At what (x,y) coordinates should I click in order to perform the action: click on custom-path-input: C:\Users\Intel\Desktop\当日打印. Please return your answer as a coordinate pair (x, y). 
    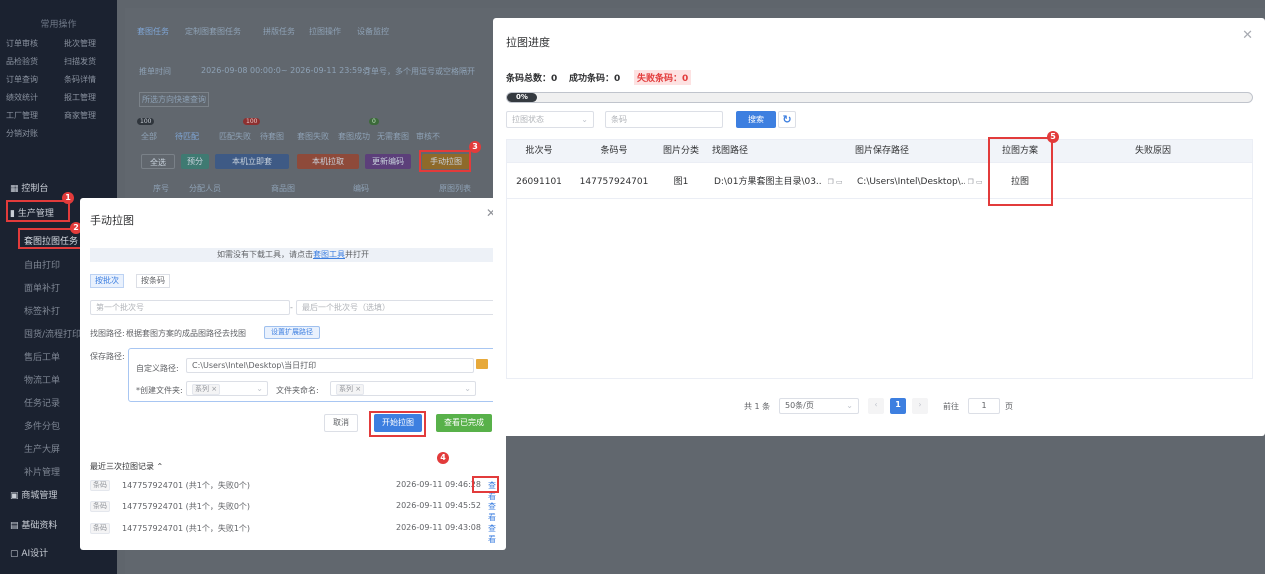
    Looking at the image, I should click on (330, 365).